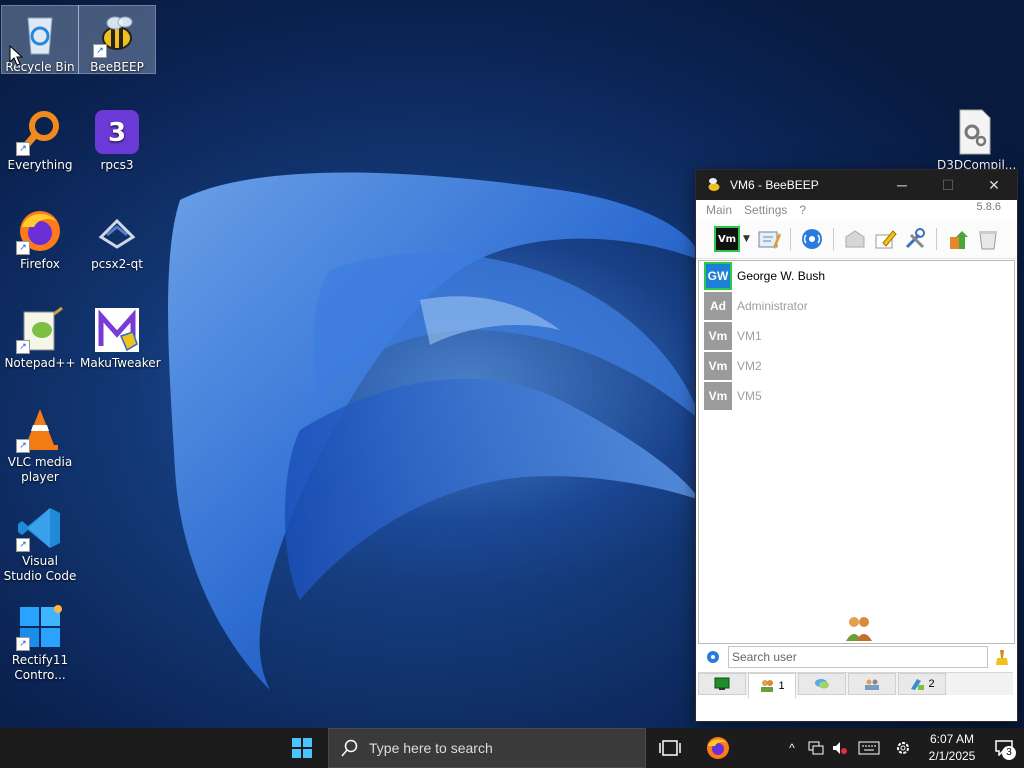  Describe the element at coordinates (816, 748) in the screenshot. I see `network-icon` at that location.